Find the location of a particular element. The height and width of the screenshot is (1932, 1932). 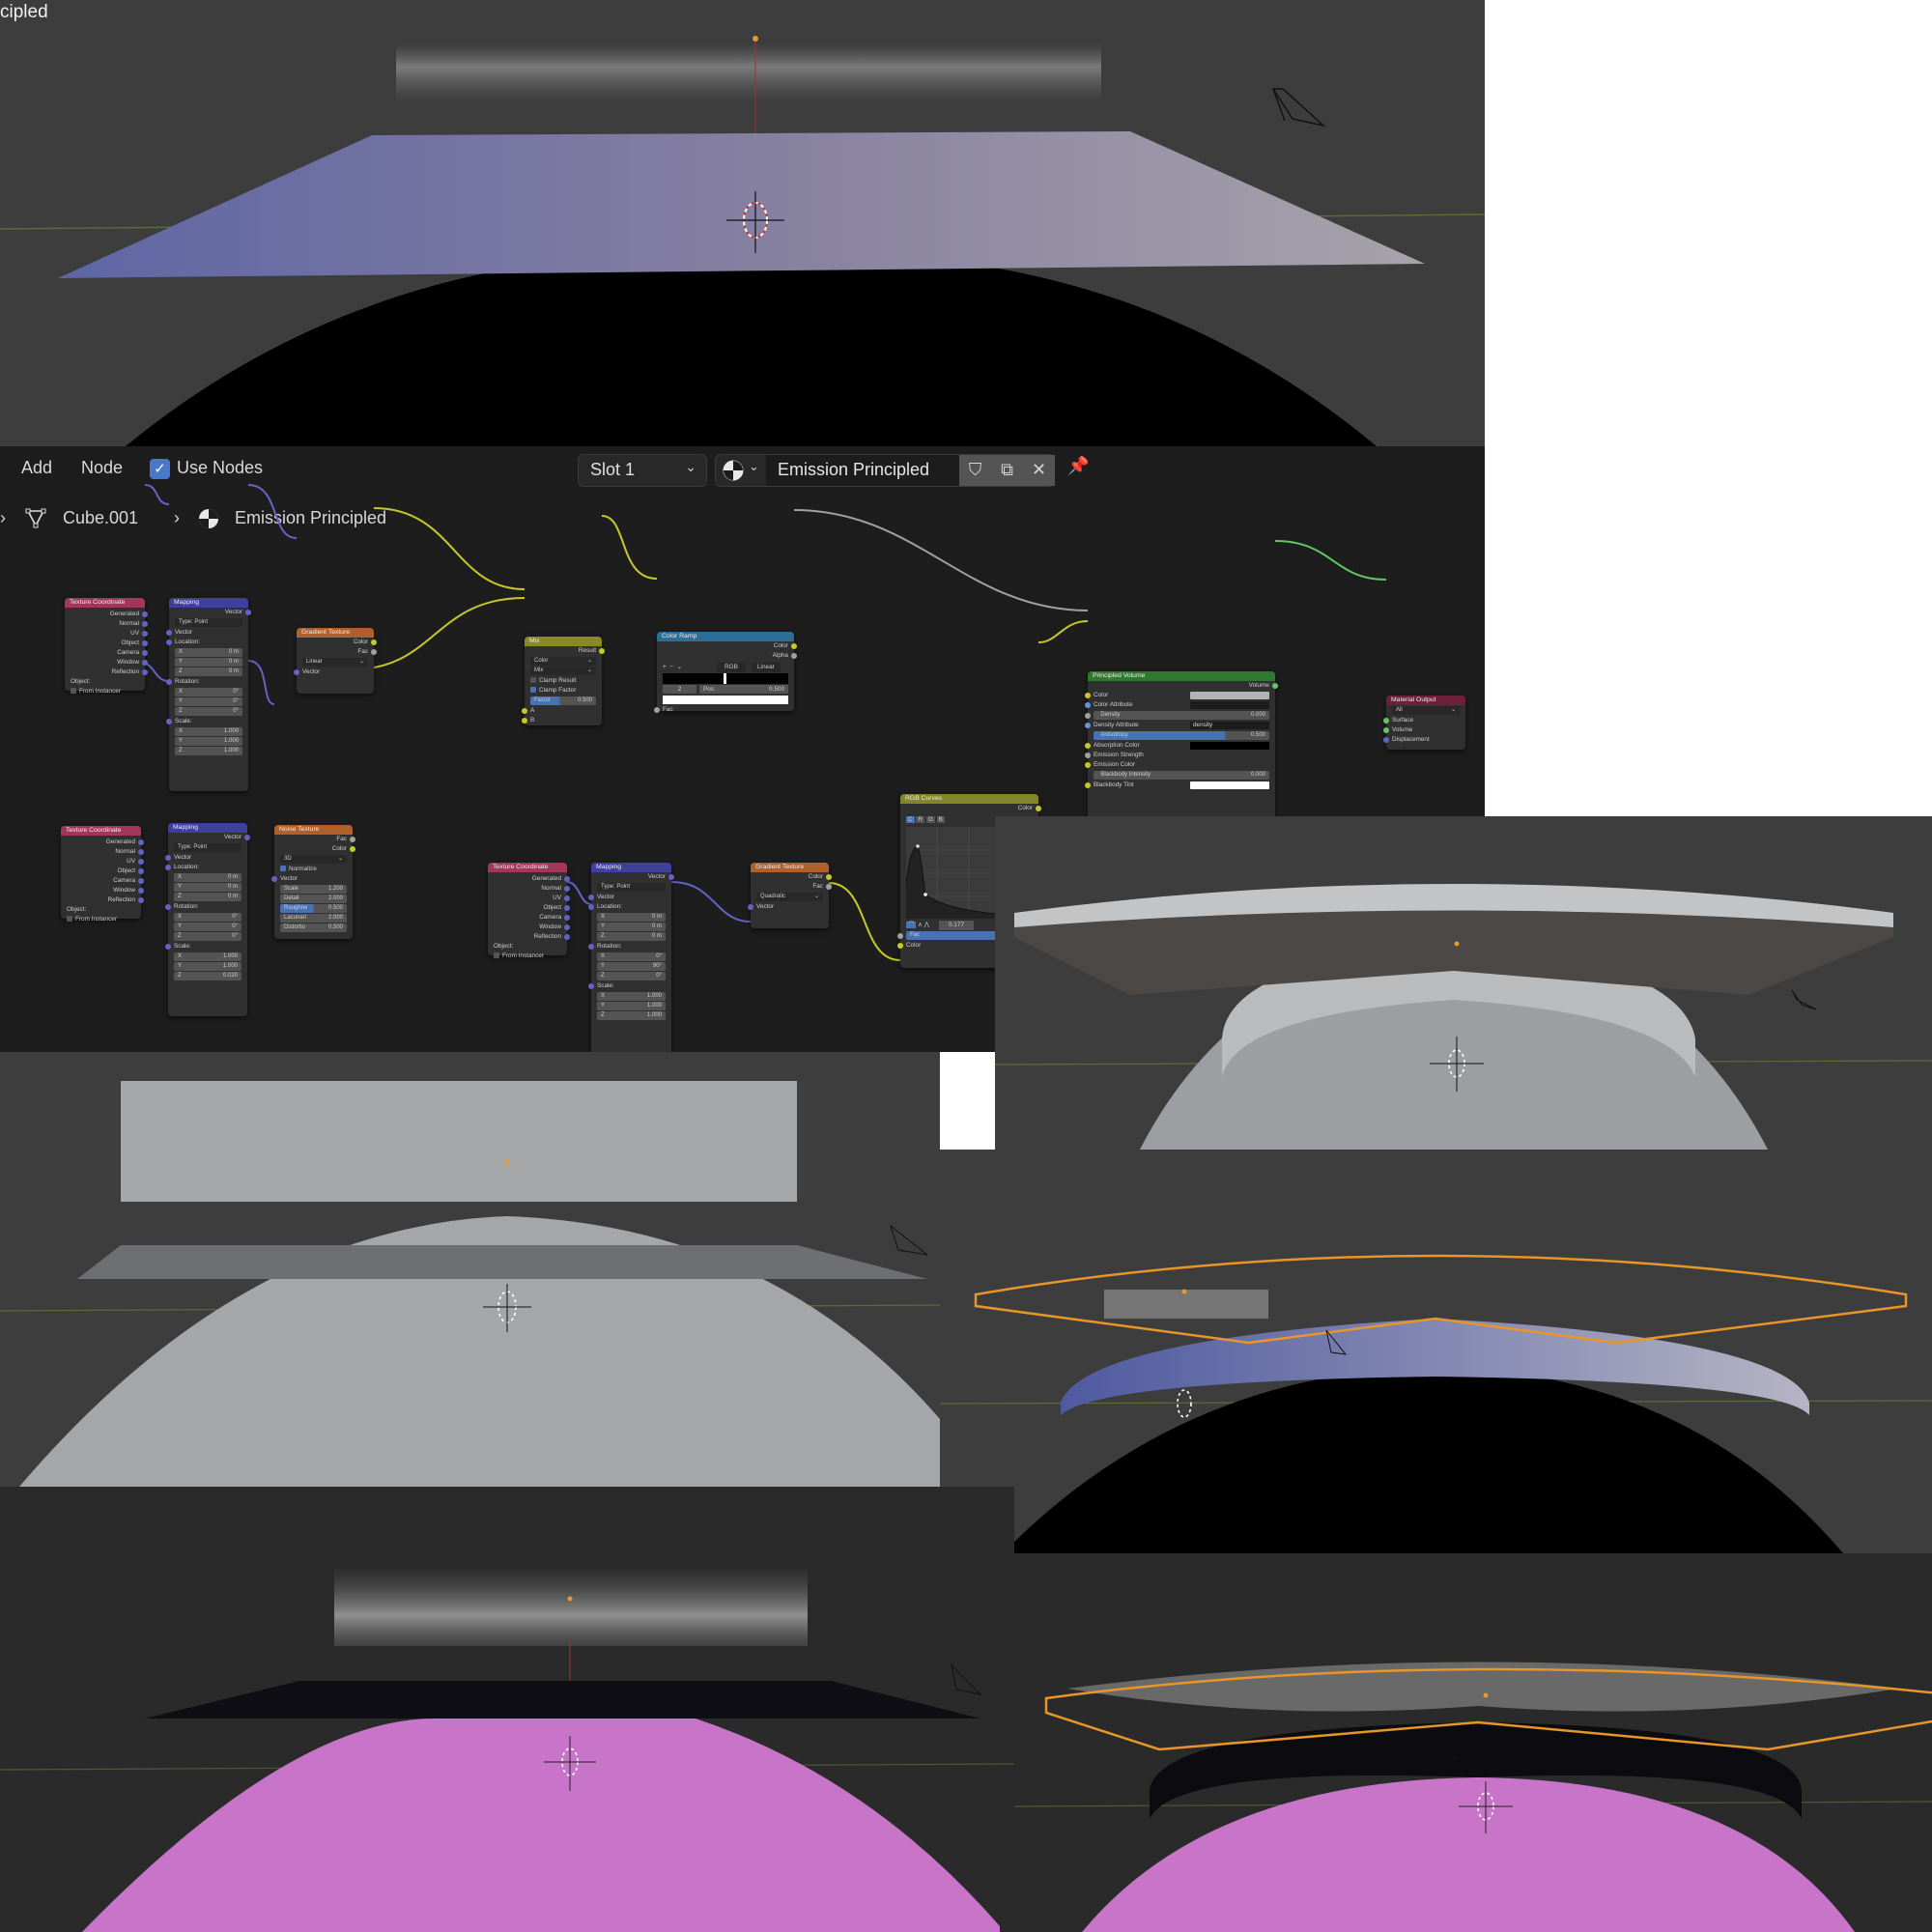

ramp-menu-button: ⌄ is located at coordinates (679, 667).